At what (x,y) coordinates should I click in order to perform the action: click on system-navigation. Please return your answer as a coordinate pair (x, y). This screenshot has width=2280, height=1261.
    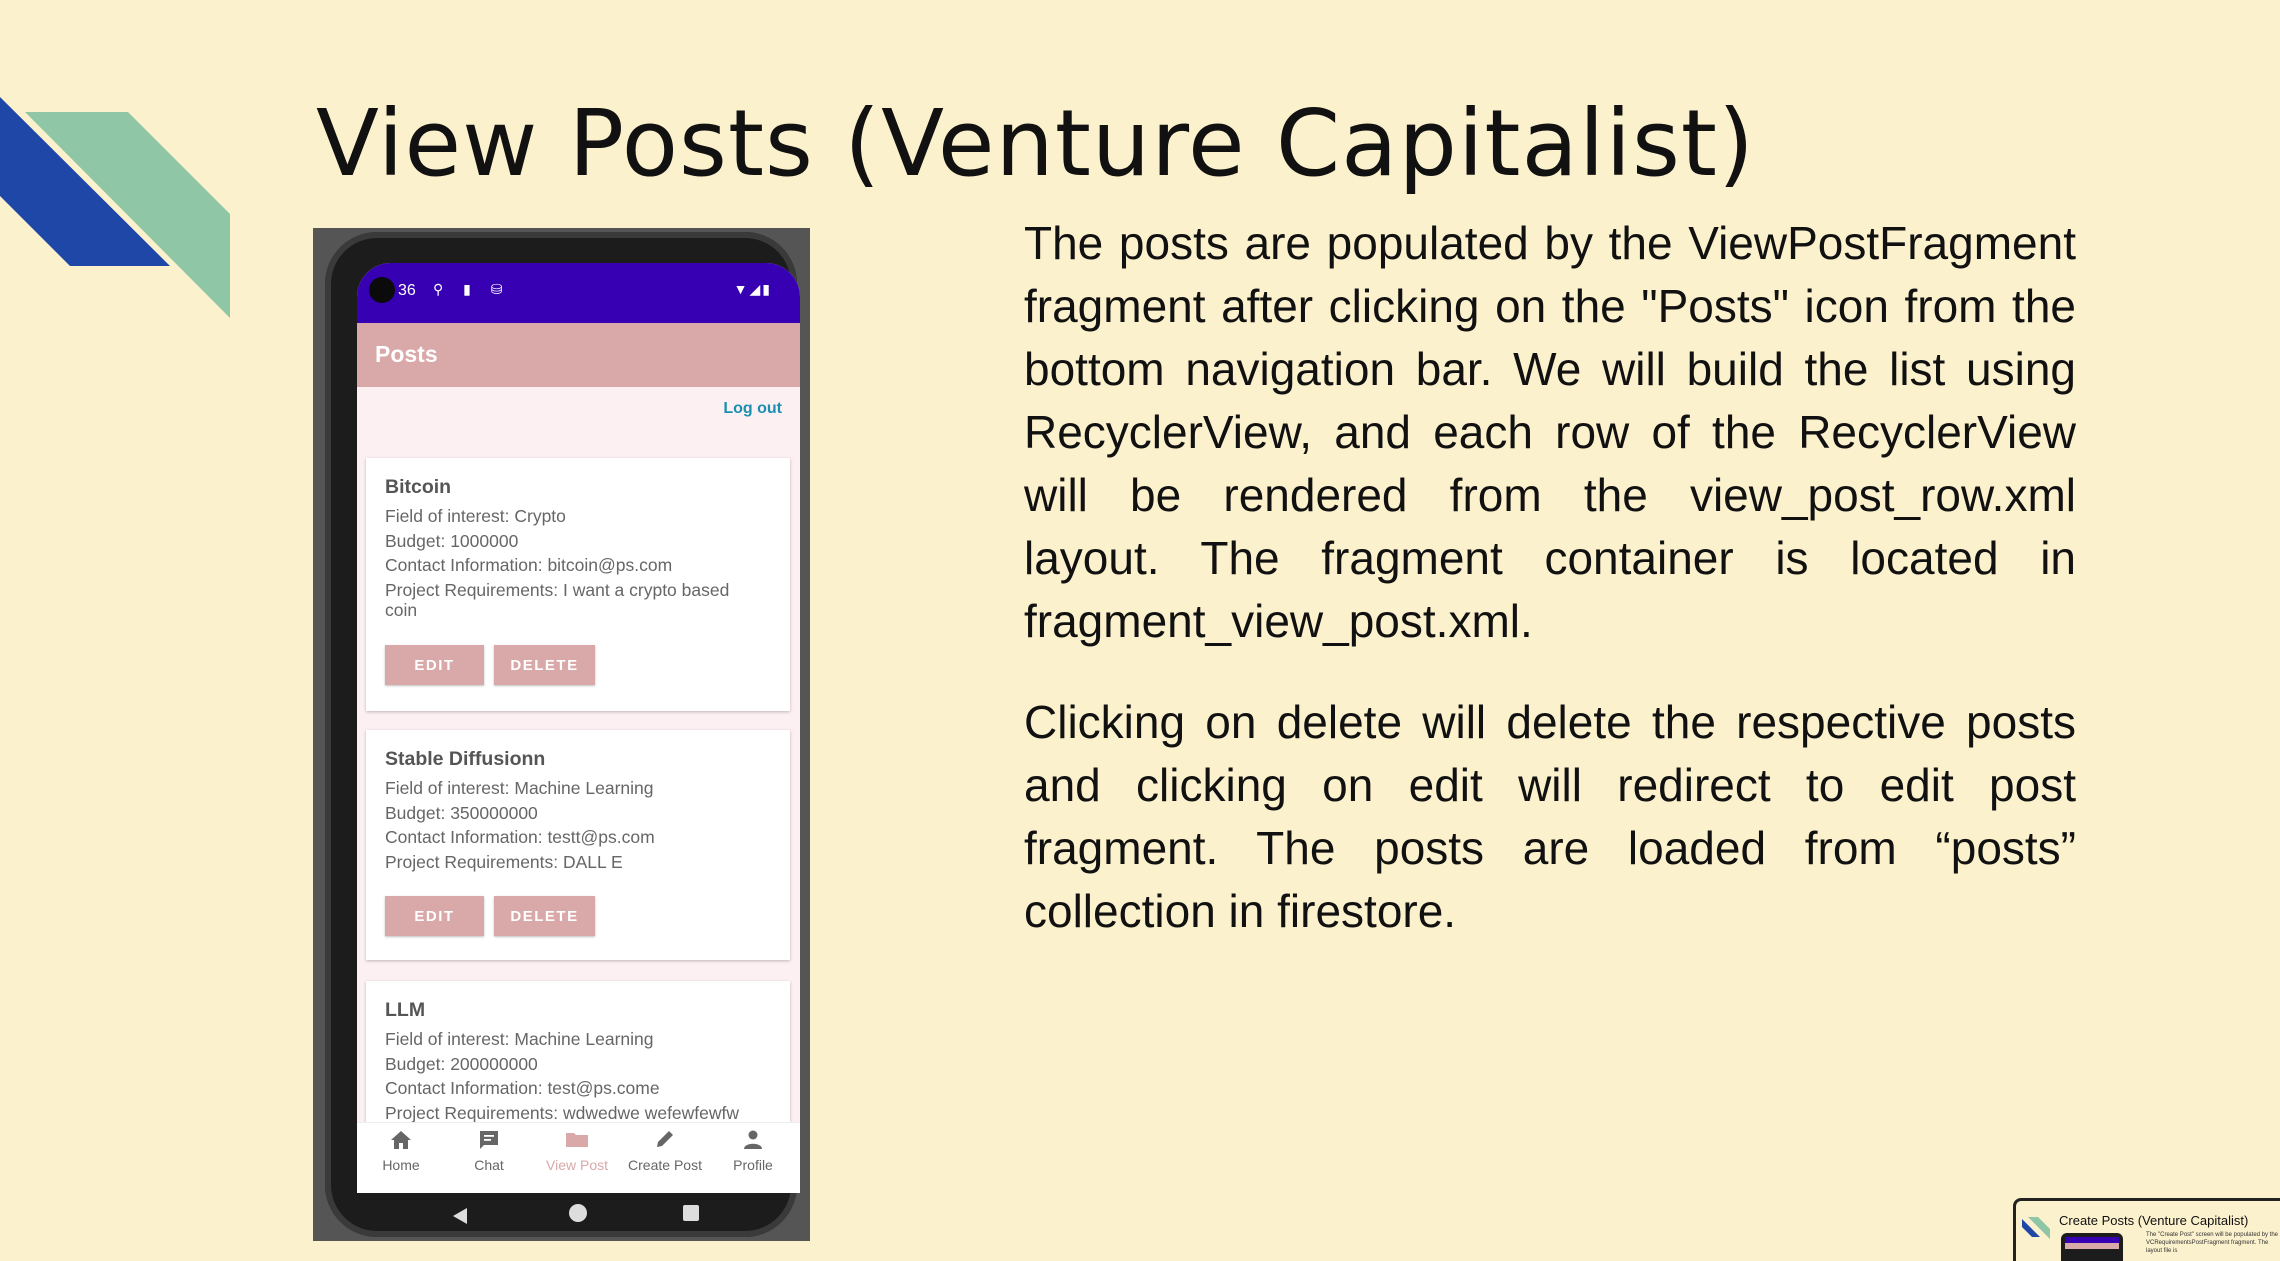
    Looking at the image, I should click on (578, 1214).